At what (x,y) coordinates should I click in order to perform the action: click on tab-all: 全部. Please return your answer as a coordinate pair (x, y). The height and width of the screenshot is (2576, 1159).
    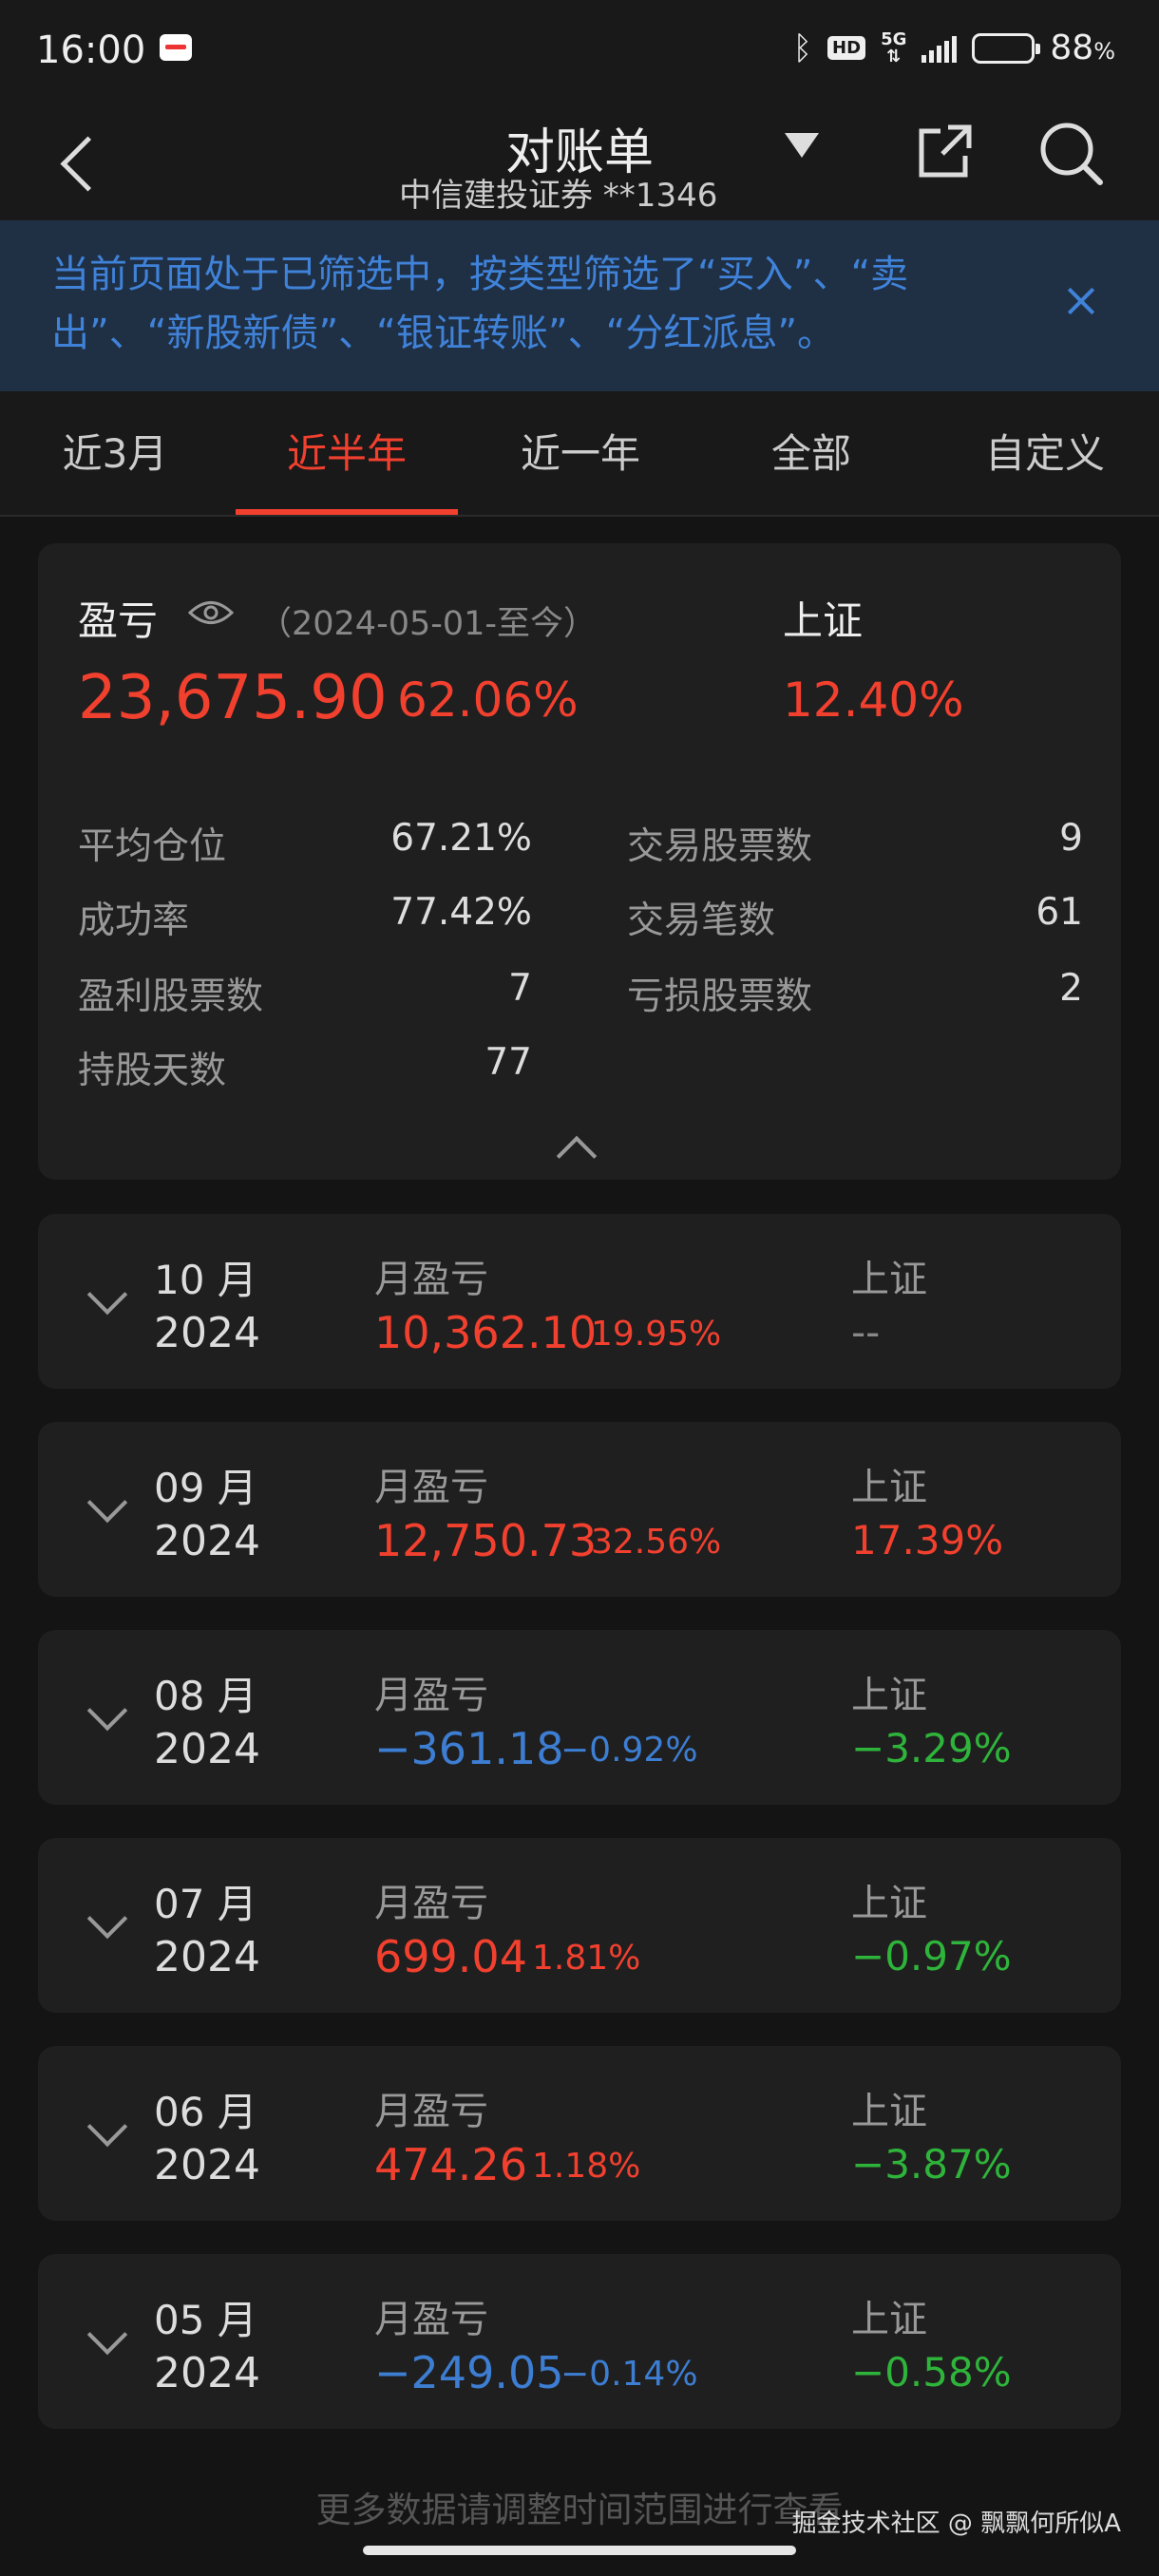
    Looking at the image, I should click on (811, 451).